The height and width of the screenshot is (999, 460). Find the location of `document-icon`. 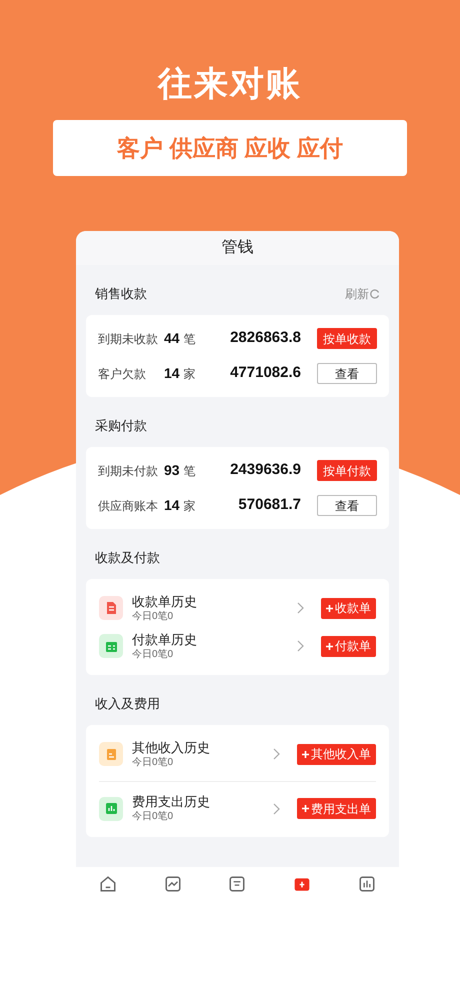

document-icon is located at coordinates (111, 754).